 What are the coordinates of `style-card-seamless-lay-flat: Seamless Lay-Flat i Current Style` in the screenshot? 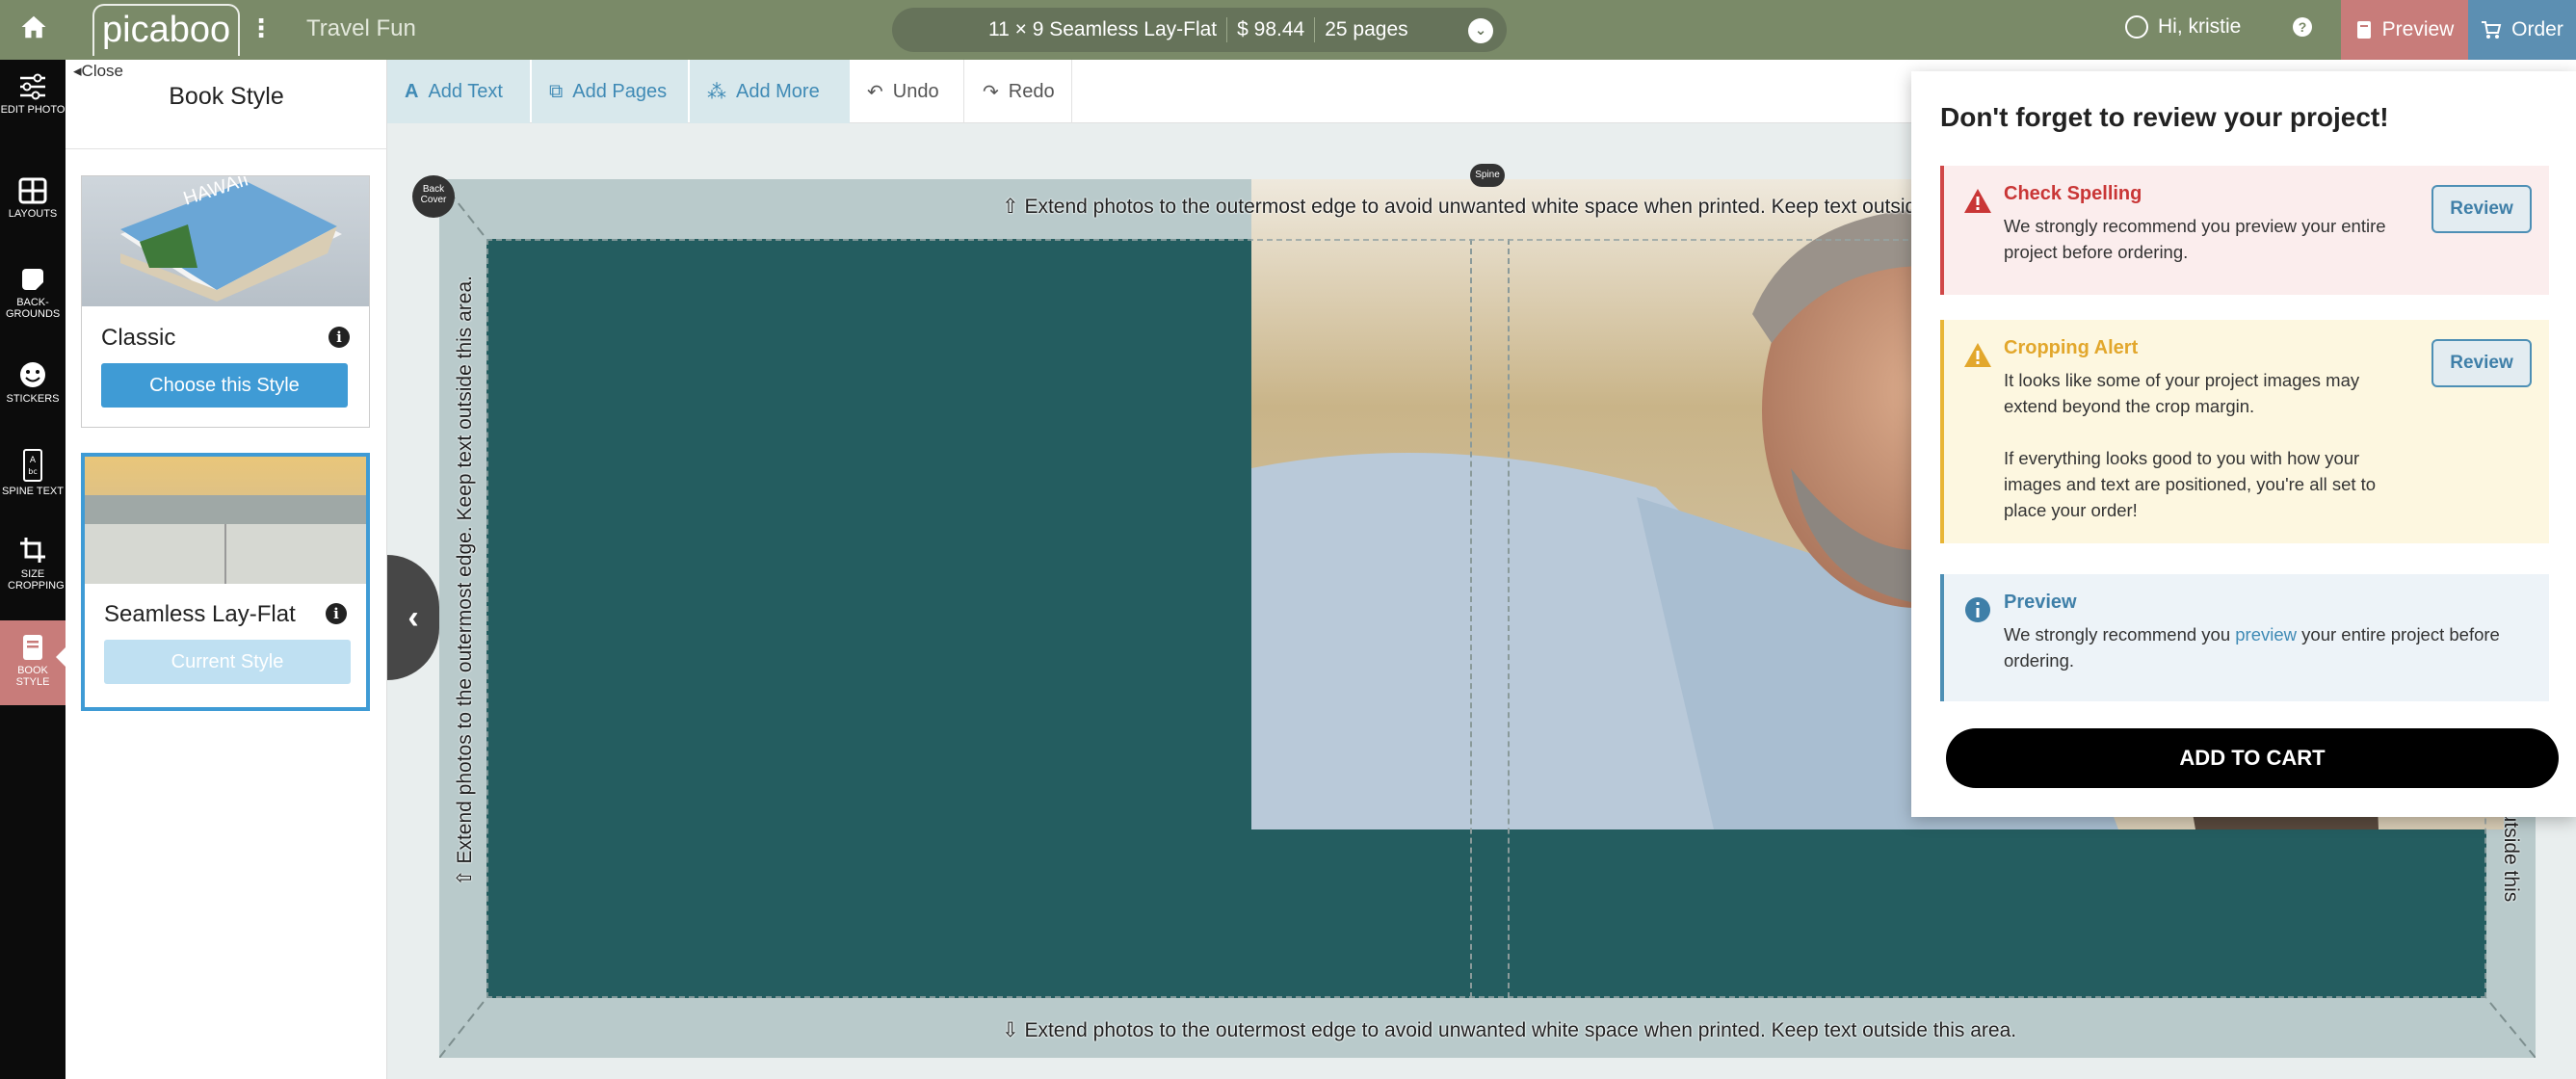 It's located at (225, 582).